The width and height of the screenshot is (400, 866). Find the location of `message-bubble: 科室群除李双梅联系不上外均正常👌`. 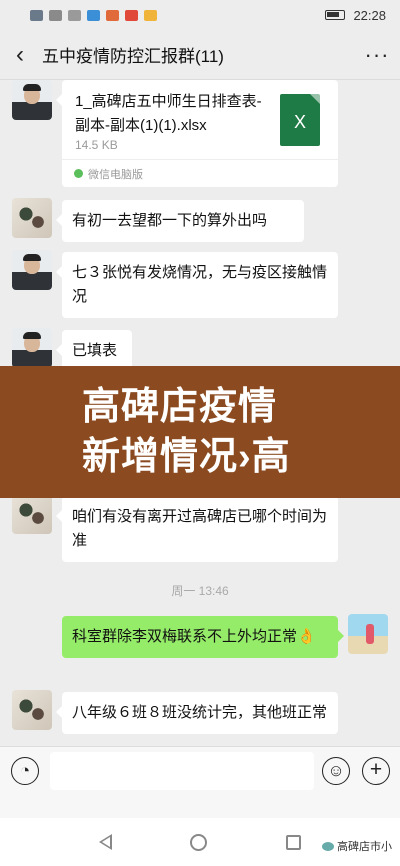

message-bubble: 科室群除李双梅联系不上外均正常👌 is located at coordinates (203, 637).